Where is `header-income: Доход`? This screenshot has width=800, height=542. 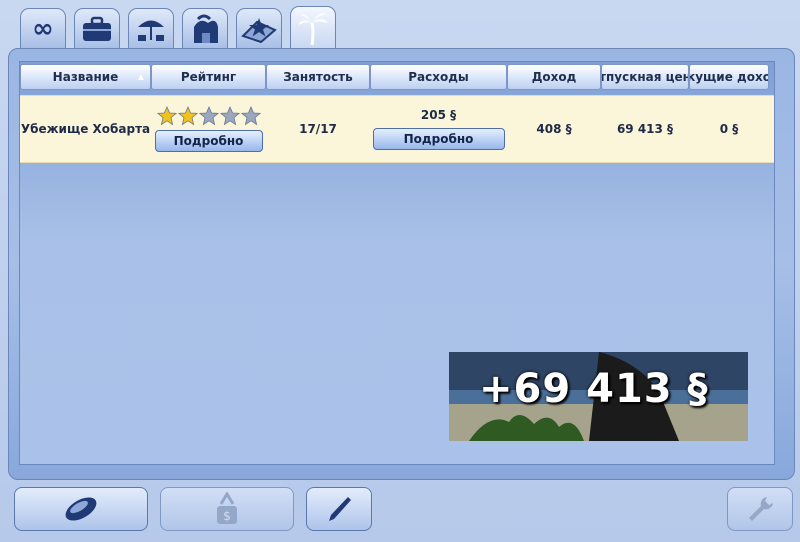 header-income: Доход is located at coordinates (554, 77).